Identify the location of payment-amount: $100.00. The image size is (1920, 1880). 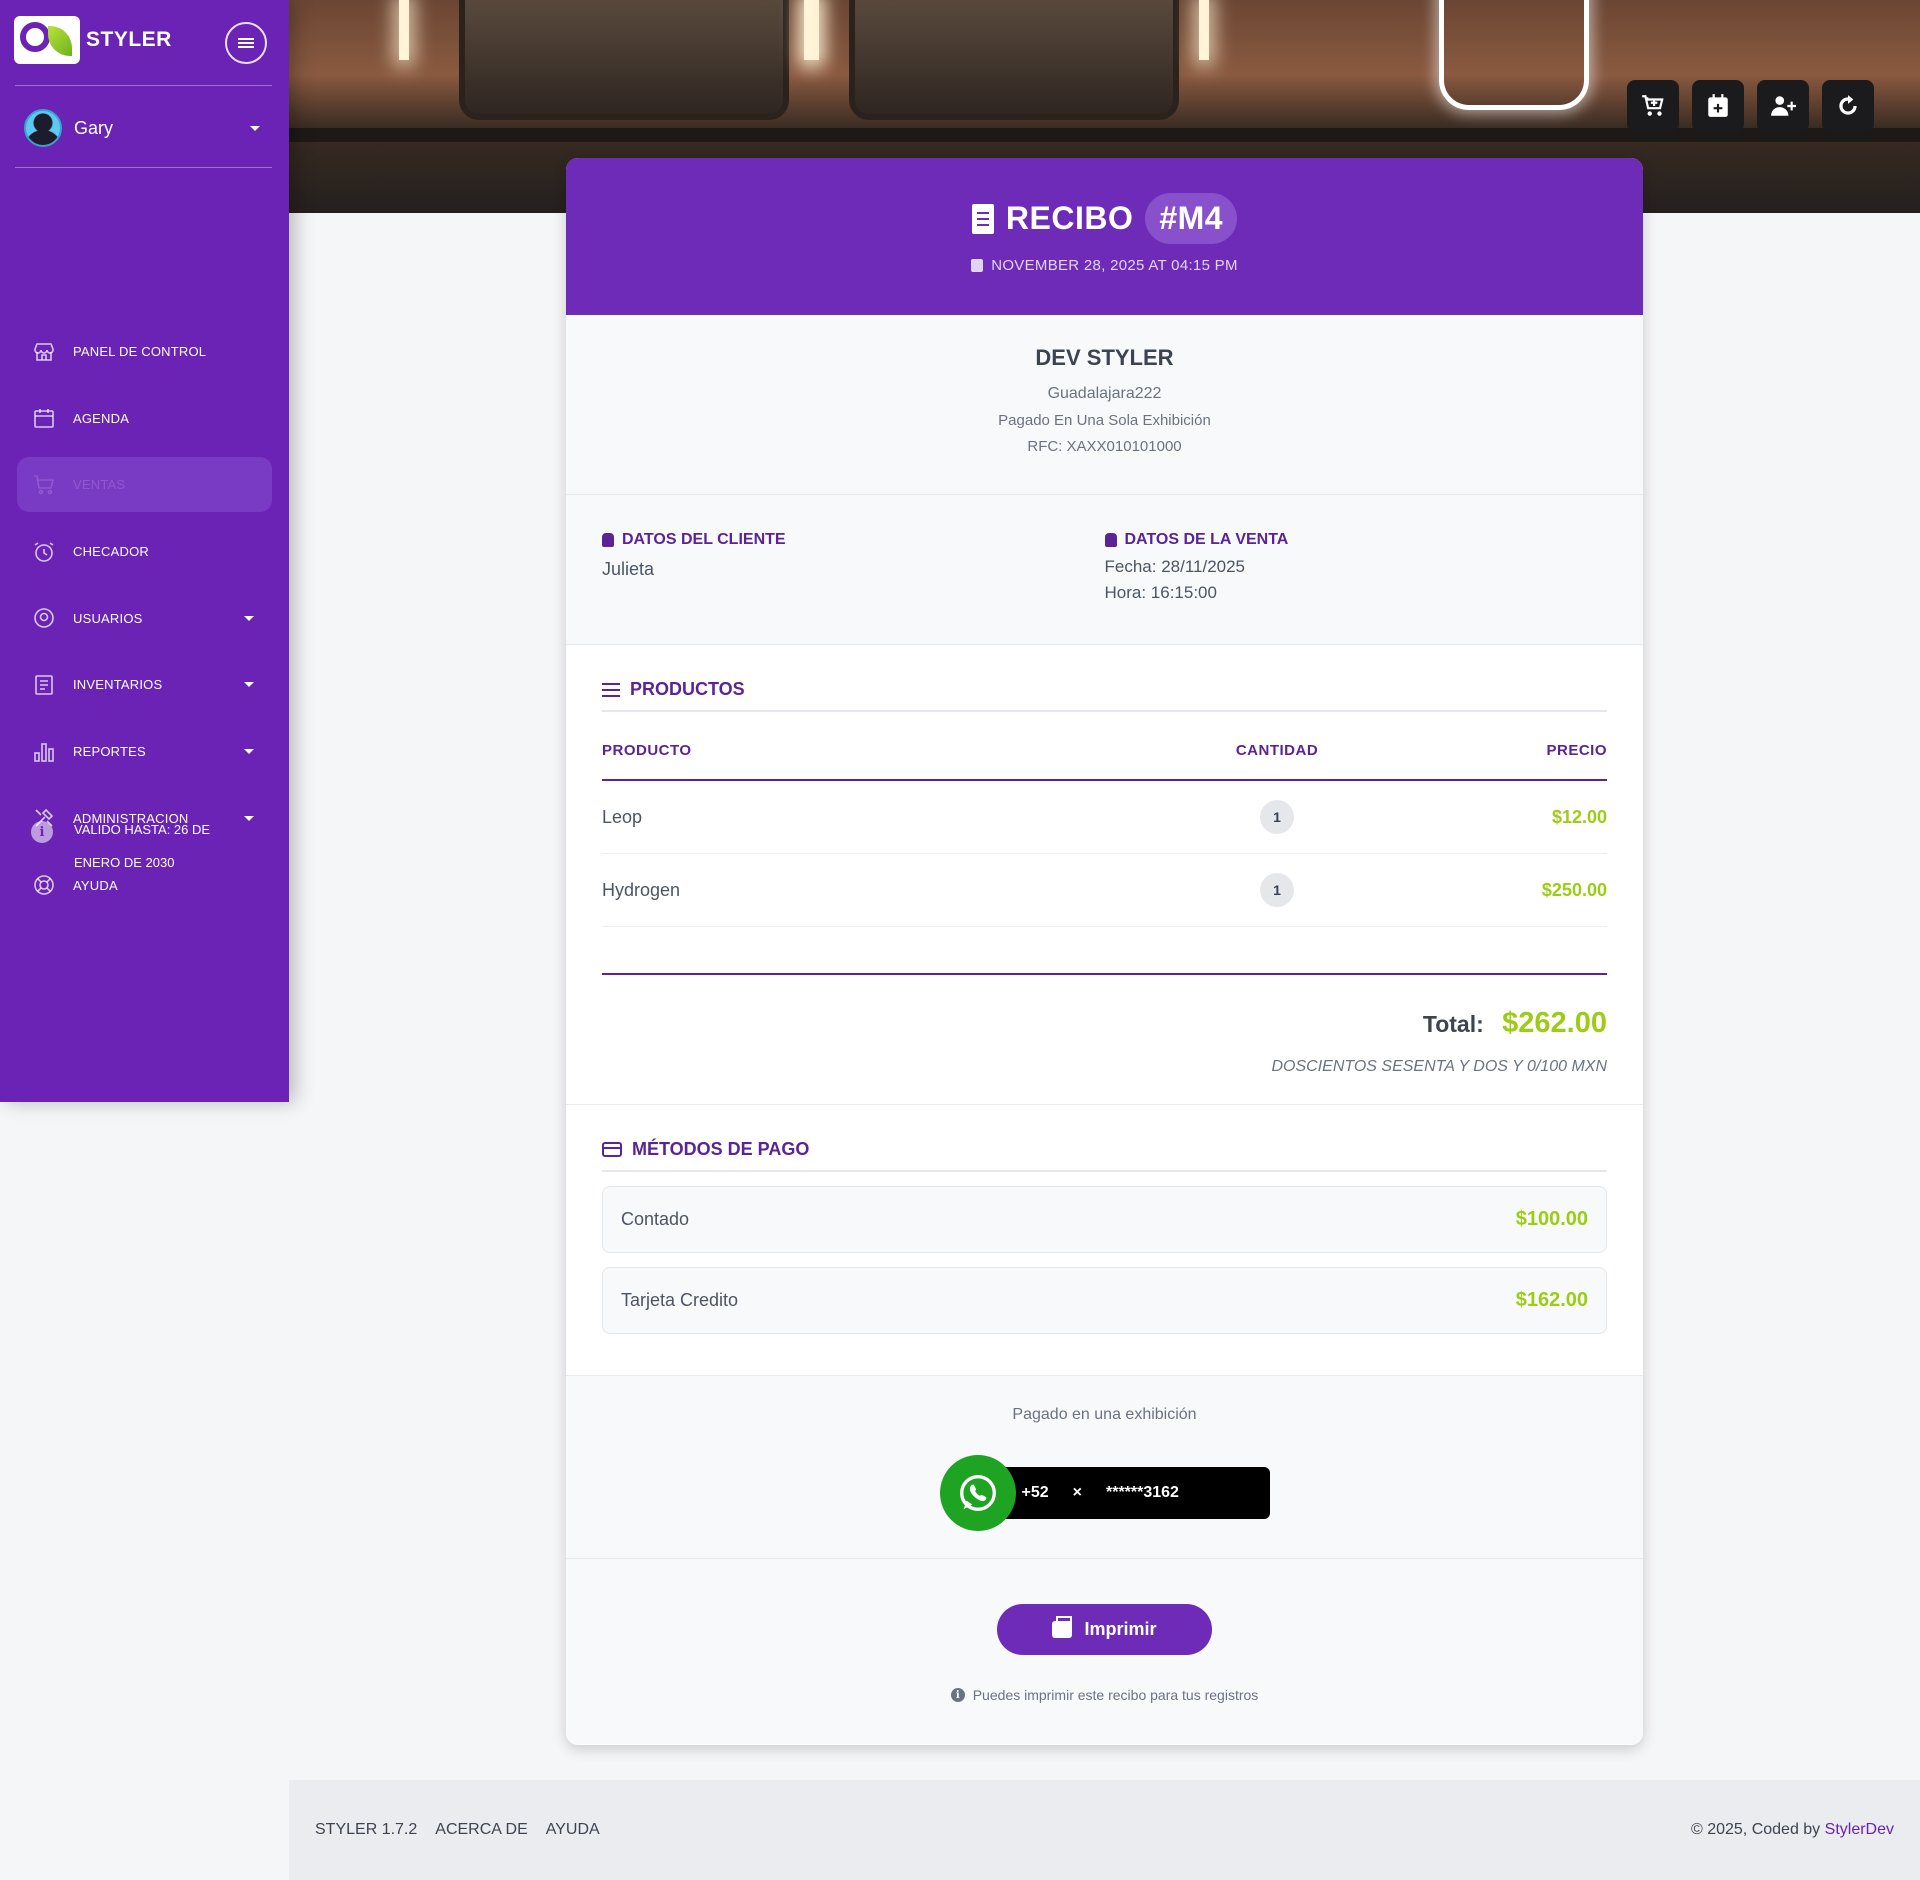
(1551, 1219).